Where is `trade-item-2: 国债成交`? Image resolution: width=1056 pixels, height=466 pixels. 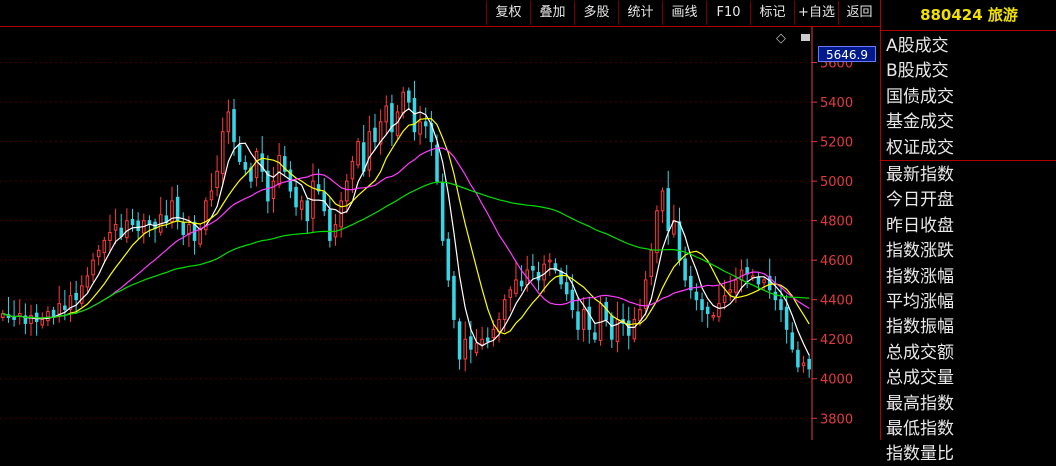
trade-item-2: 国债成交 is located at coordinates (920, 96).